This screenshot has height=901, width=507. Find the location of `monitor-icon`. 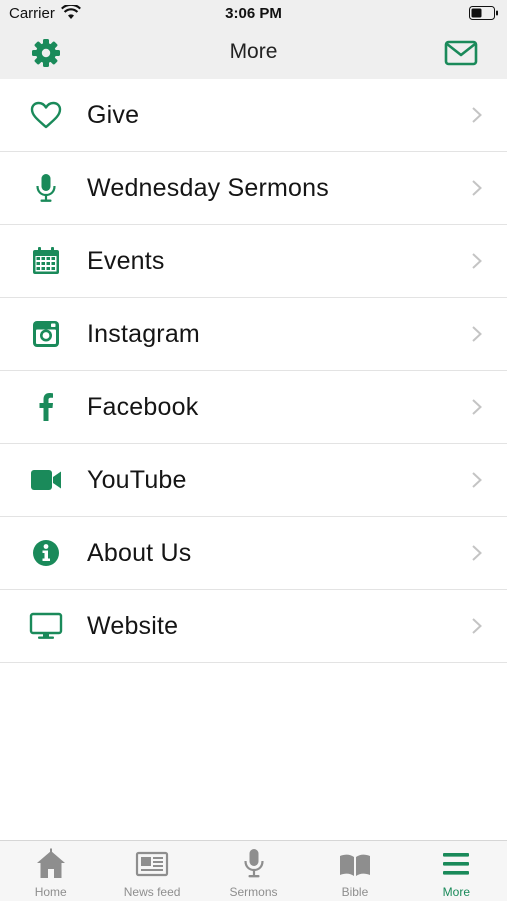

monitor-icon is located at coordinates (46, 626).